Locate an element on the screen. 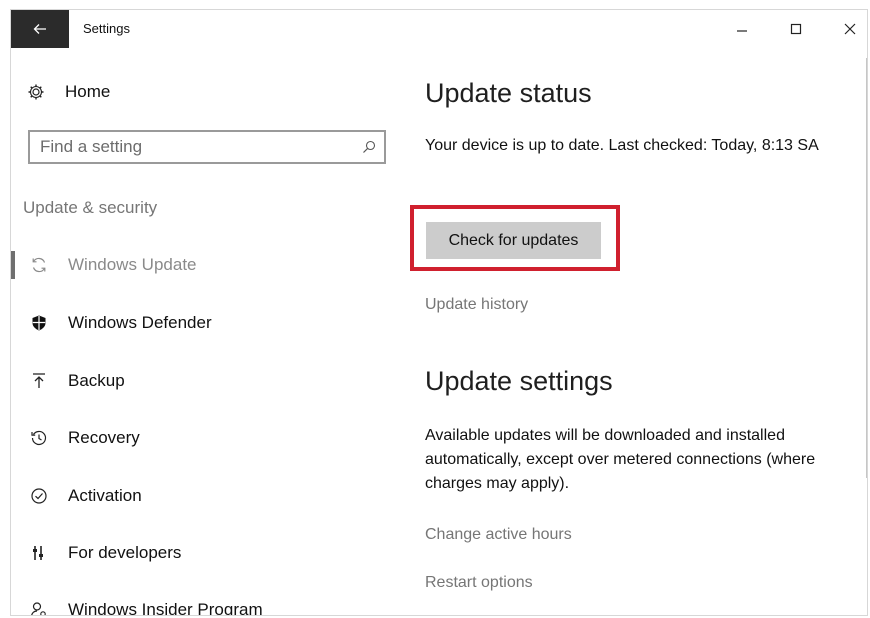 Image resolution: width=870 pixels, height=618 pixels. sidebar-item-label: Backup is located at coordinates (96, 380).